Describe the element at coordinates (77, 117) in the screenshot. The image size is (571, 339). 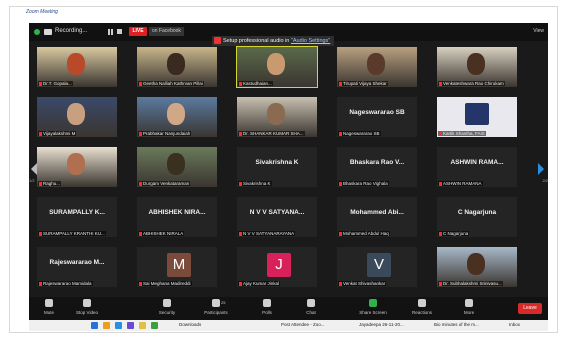
I see `participant-tile: Vijayalakshmi M` at that location.